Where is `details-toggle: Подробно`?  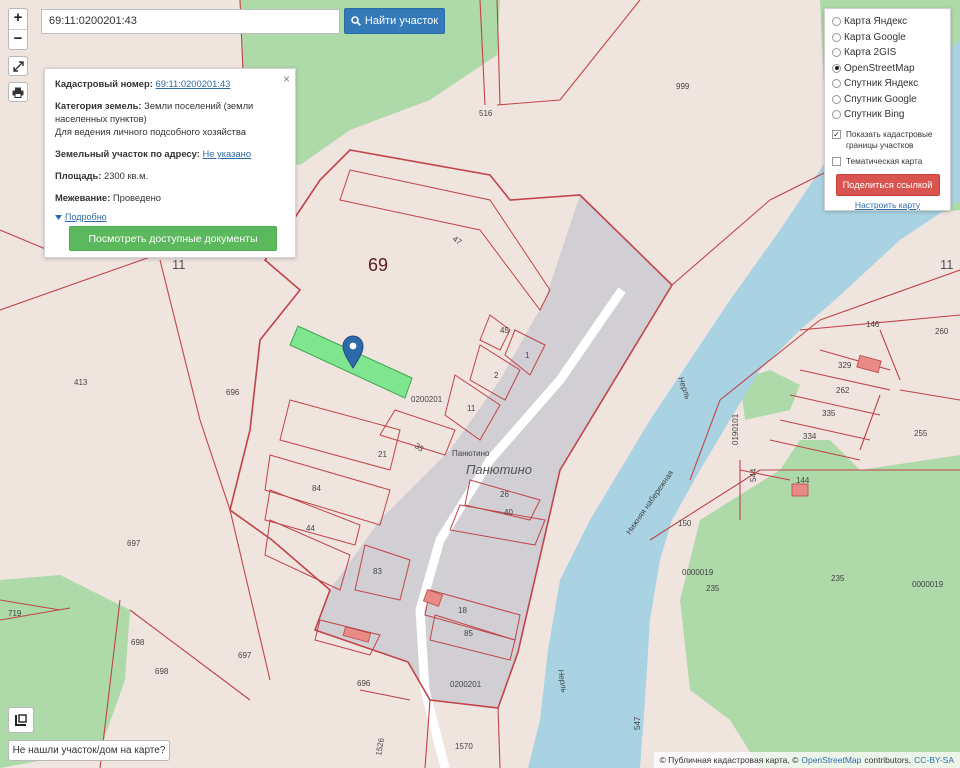 details-toggle: Подробно is located at coordinates (170, 217).